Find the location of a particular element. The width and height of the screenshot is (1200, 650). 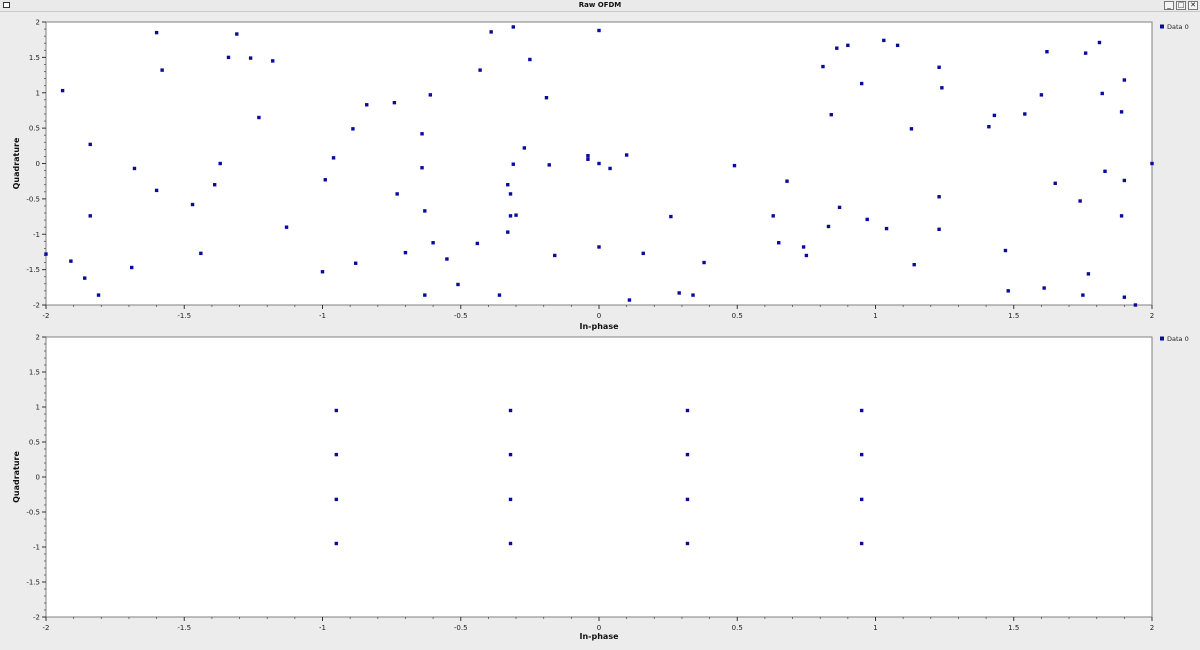

y-tick-label: 2 is located at coordinates (38, 338).